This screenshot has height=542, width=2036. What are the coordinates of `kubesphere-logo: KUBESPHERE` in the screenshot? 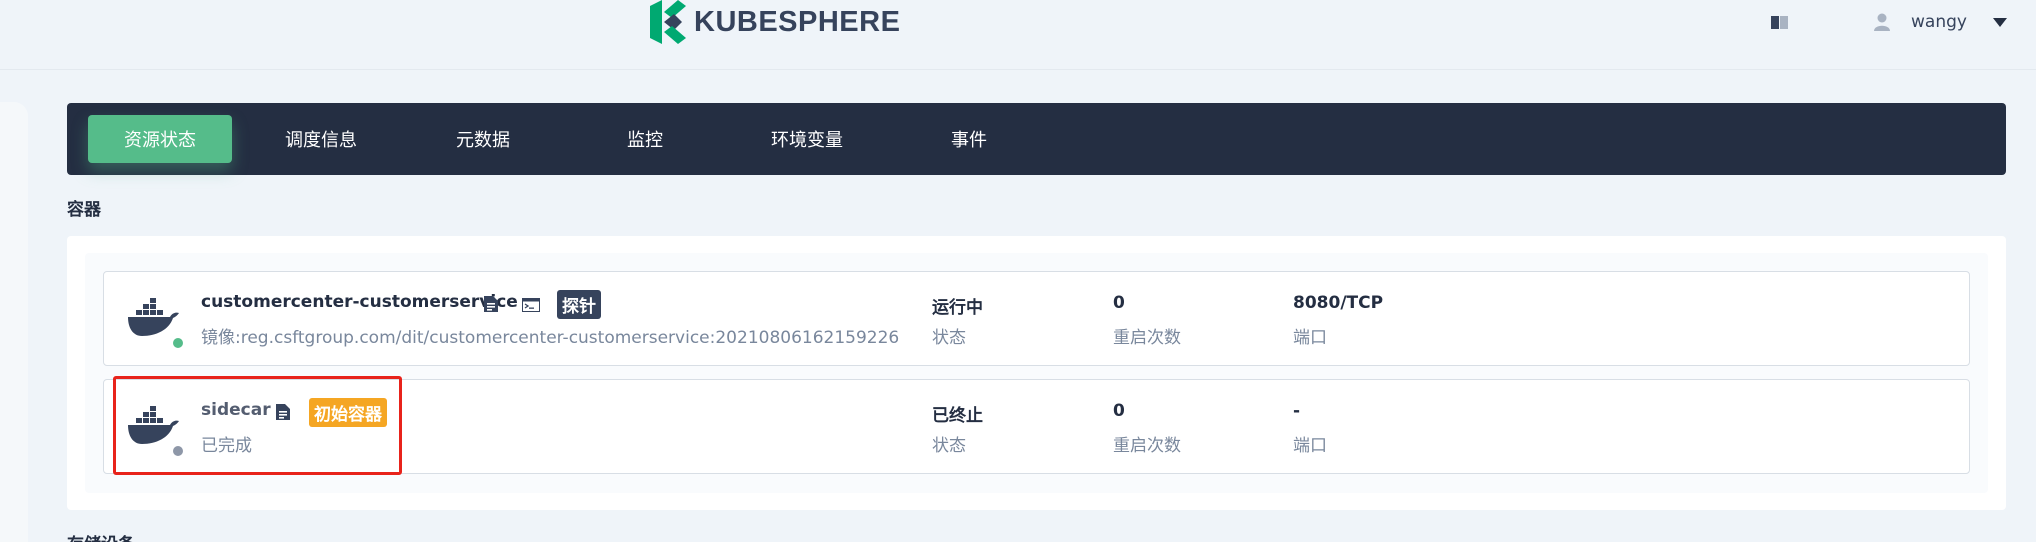 It's located at (774, 22).